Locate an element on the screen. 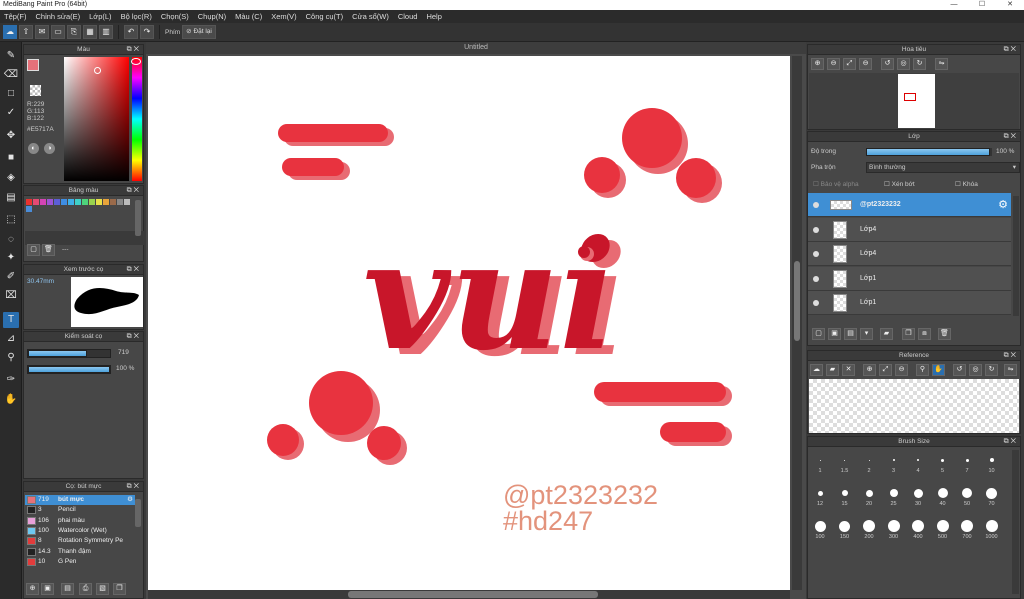  hand-icon: ✋ is located at coordinates (938, 370).